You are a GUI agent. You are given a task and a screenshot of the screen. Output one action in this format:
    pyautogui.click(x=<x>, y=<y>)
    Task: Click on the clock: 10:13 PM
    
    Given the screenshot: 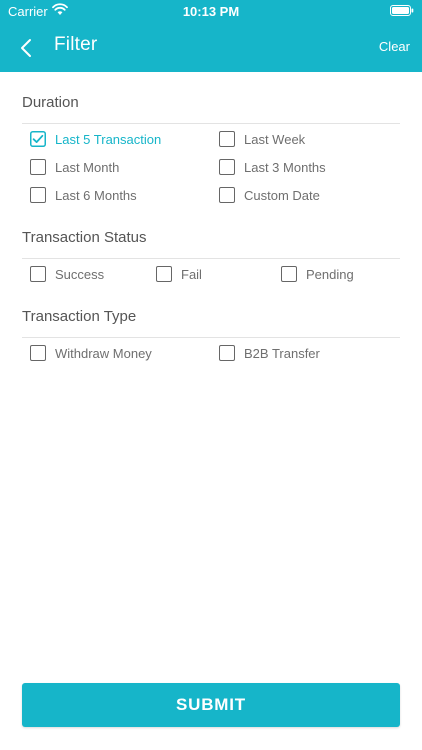 What is the action you would take?
    pyautogui.click(x=211, y=11)
    